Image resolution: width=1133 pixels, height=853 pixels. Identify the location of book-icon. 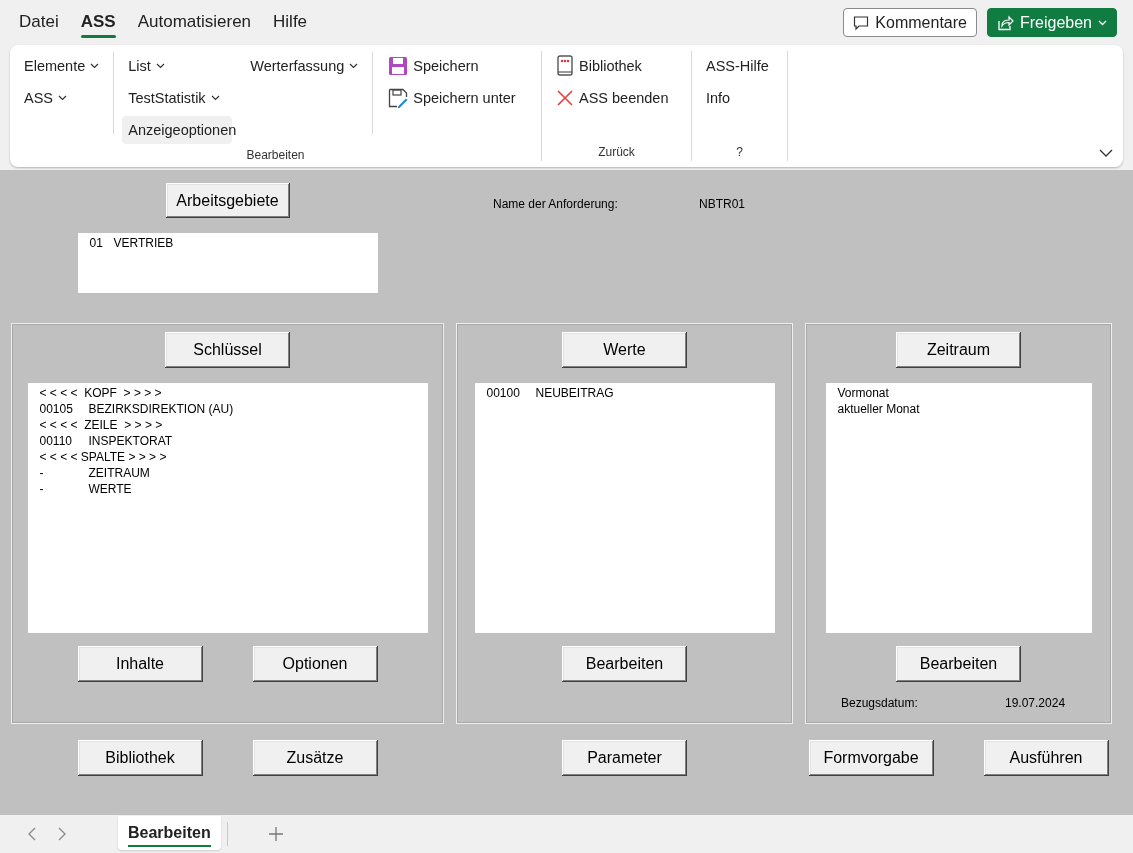
(565, 66).